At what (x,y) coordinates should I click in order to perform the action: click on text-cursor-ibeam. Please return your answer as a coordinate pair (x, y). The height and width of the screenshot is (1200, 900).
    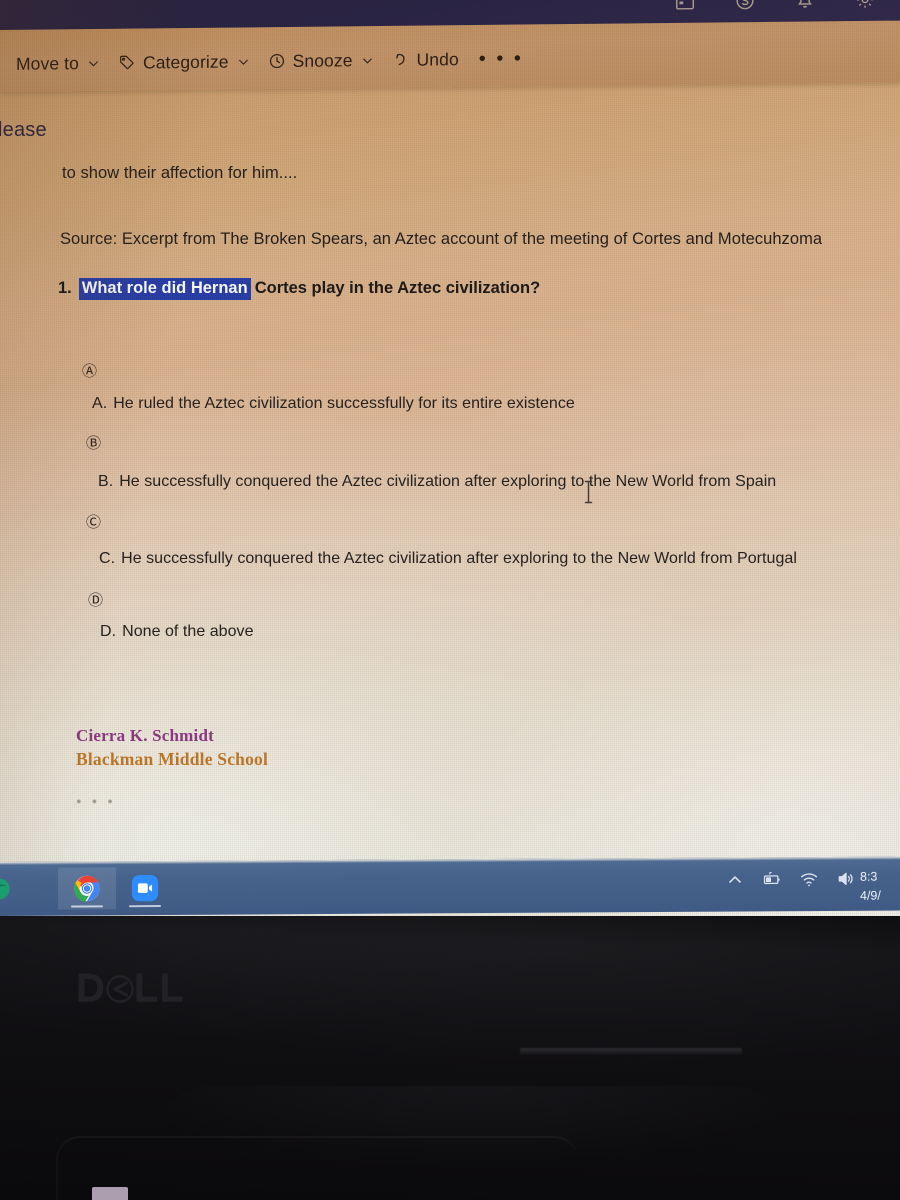
    Looking at the image, I should click on (588, 492).